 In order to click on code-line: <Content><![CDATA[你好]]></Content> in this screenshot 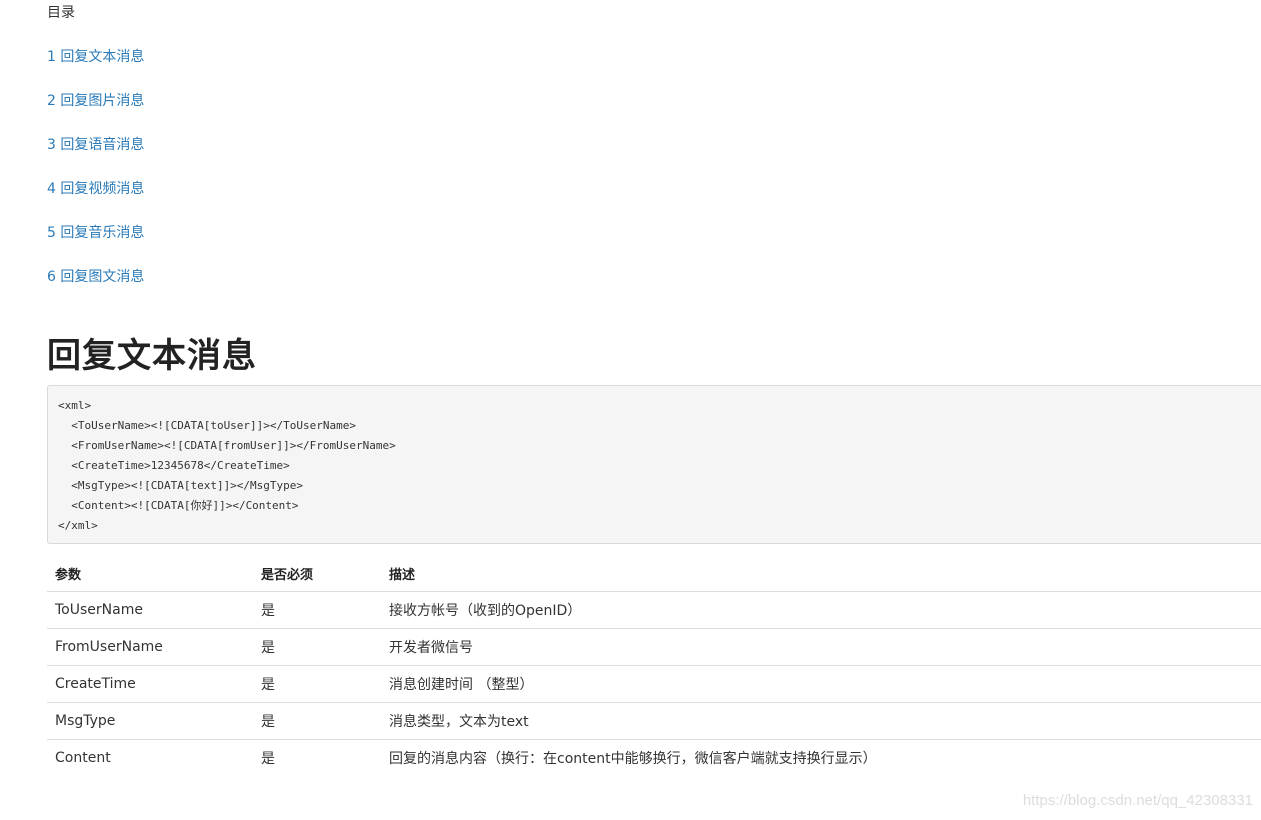, I will do `click(178, 505)`.